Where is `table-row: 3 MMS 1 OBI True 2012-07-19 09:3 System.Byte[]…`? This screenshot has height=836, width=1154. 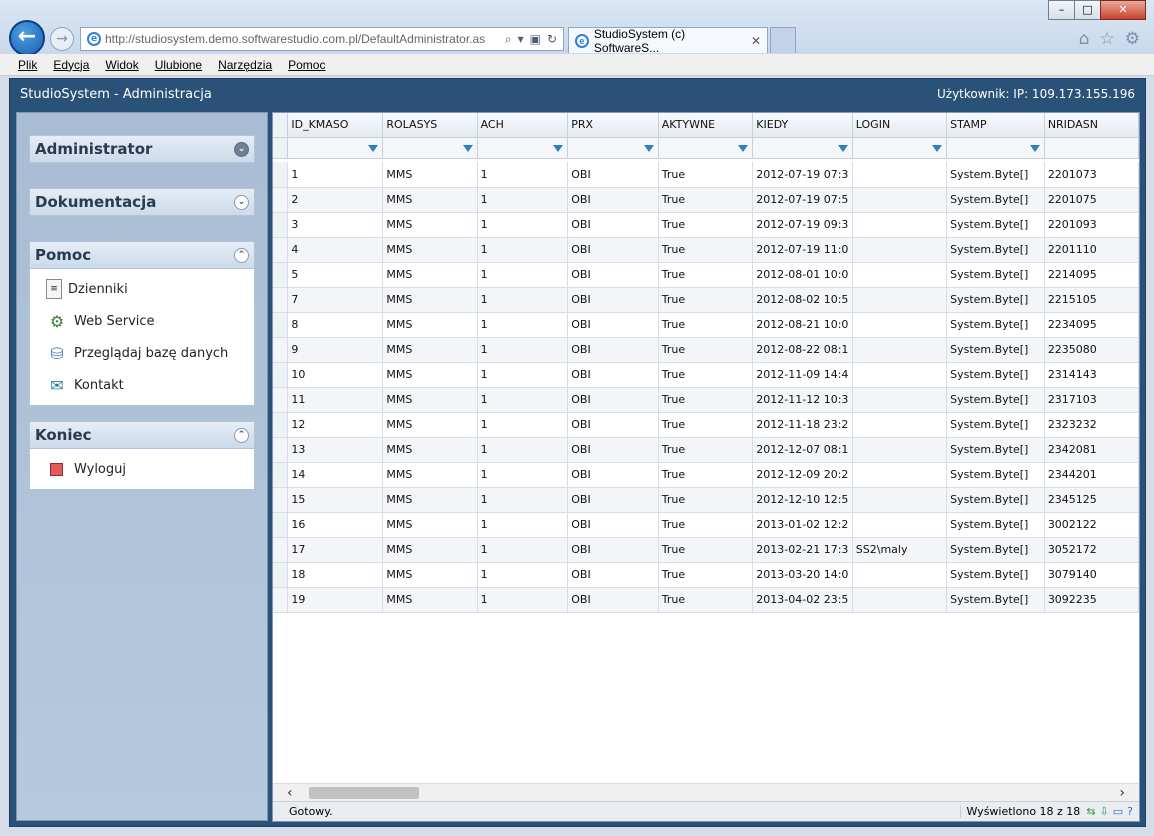
table-row: 3 MMS 1 OBI True 2012-07-19 09:3 System.Byte[]… is located at coordinates (706, 225).